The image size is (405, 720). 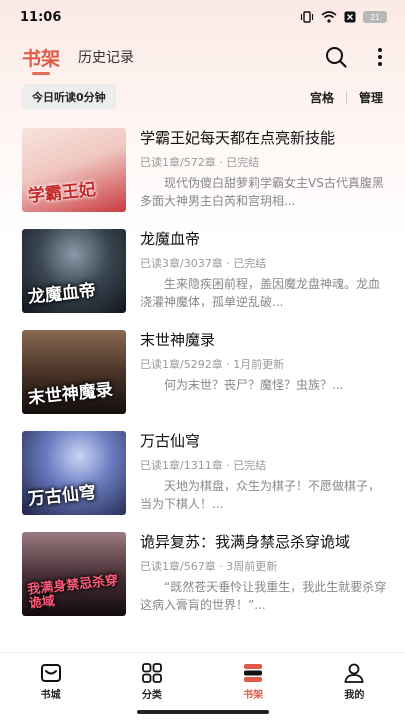 What do you see at coordinates (74, 170) in the screenshot?
I see `book-cover: 学霸王妃` at bounding box center [74, 170].